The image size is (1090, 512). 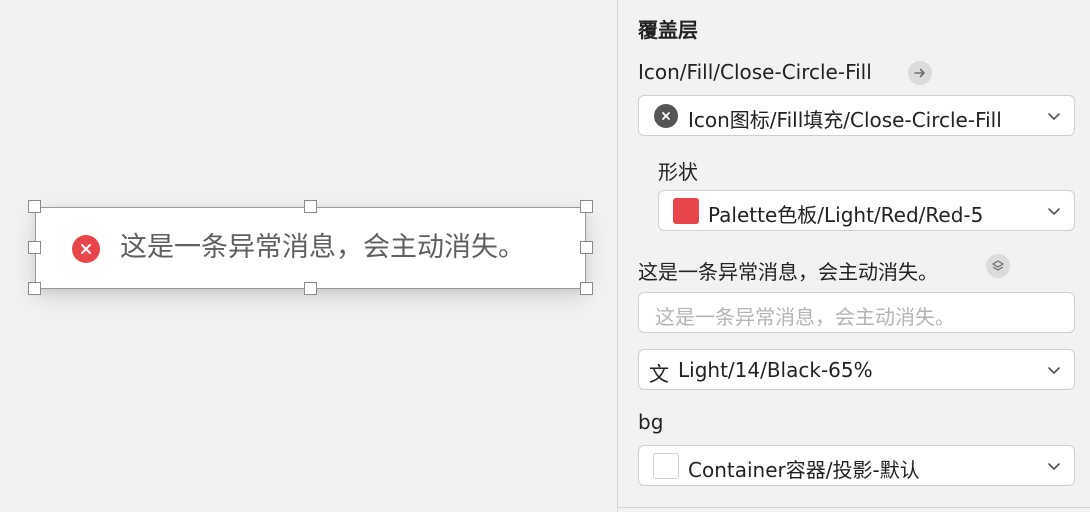 I want to click on resize-handle-top, so click(x=310, y=206).